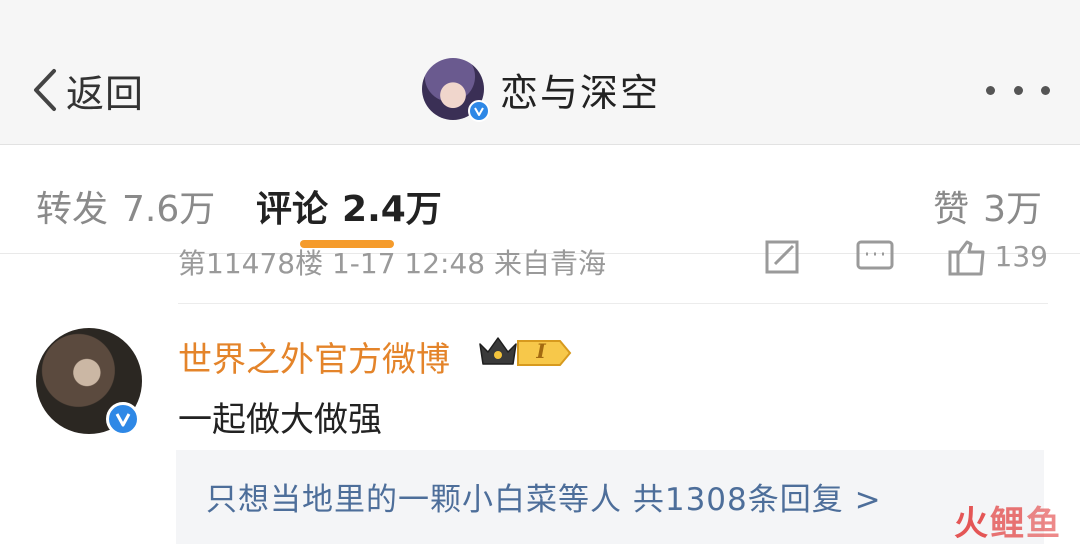 This screenshot has width=1080, height=544. I want to click on tab-forward: 转发 7.6万, so click(125, 206).